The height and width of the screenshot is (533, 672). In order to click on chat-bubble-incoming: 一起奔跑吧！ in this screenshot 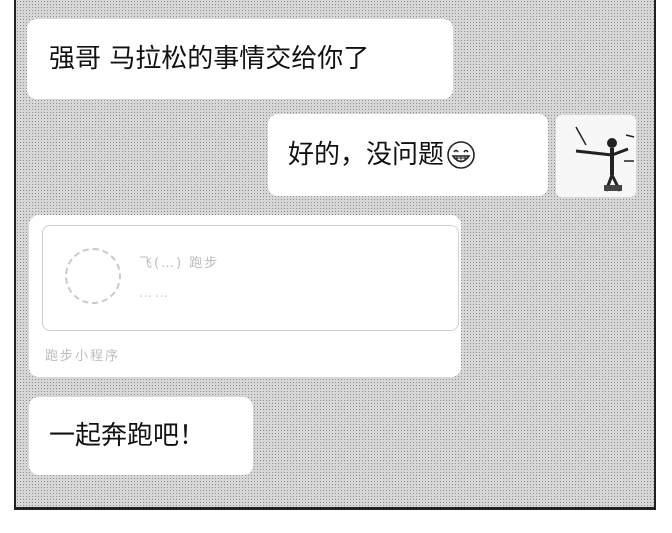, I will do `click(141, 436)`.